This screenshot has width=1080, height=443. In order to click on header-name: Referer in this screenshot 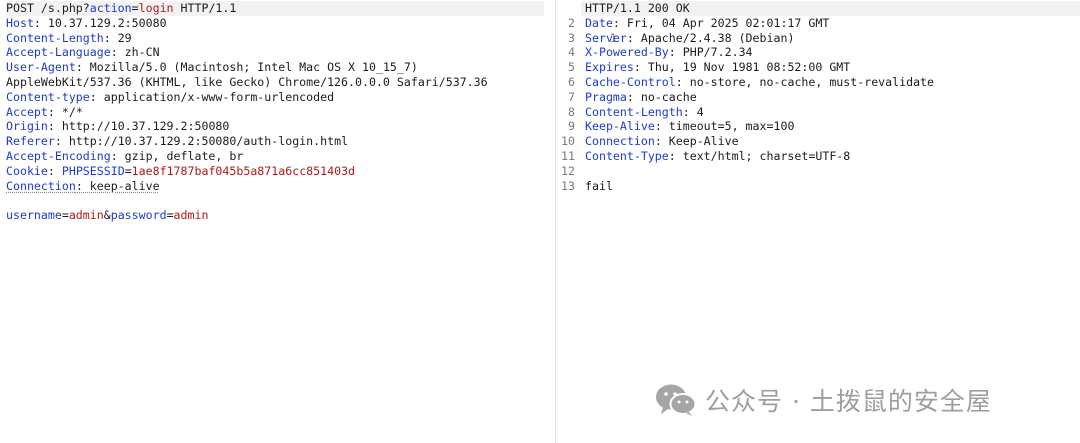, I will do `click(30, 141)`.